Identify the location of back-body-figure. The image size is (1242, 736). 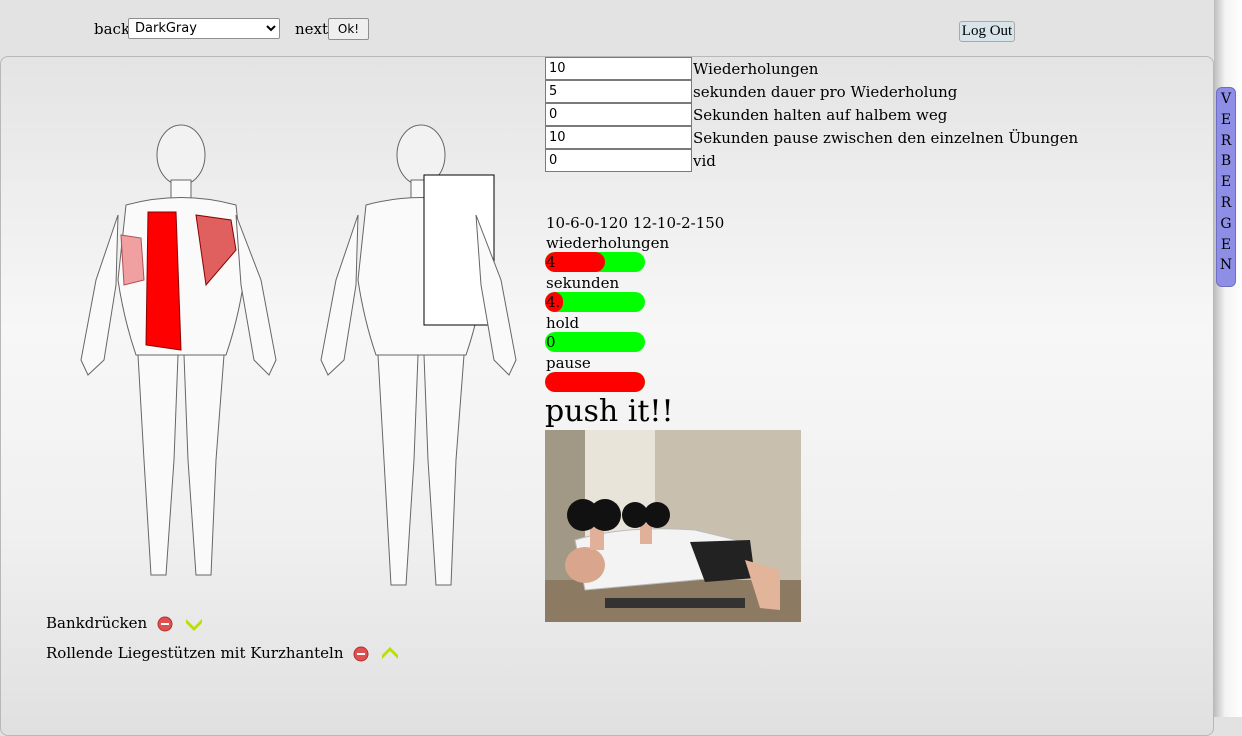
(418, 355).